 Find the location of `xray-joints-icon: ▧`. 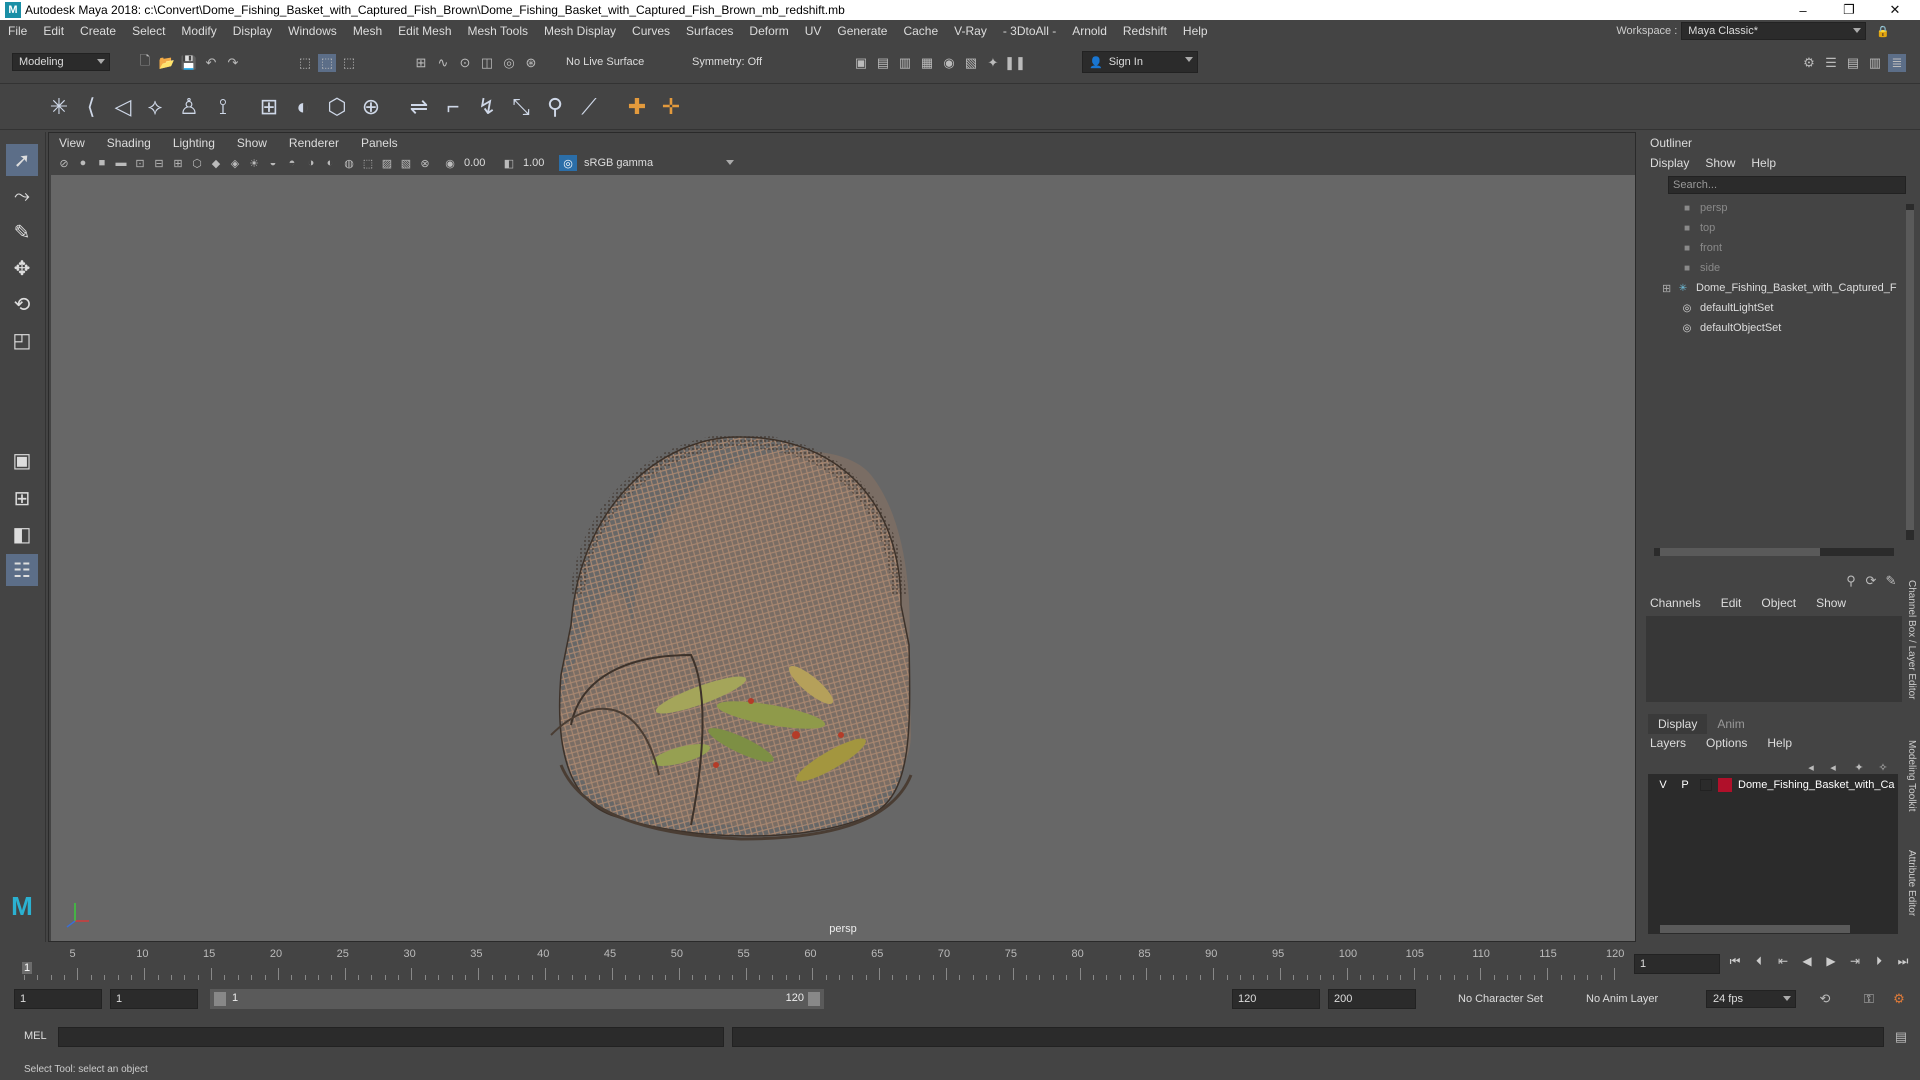

xray-joints-icon: ▧ is located at coordinates (406, 163).